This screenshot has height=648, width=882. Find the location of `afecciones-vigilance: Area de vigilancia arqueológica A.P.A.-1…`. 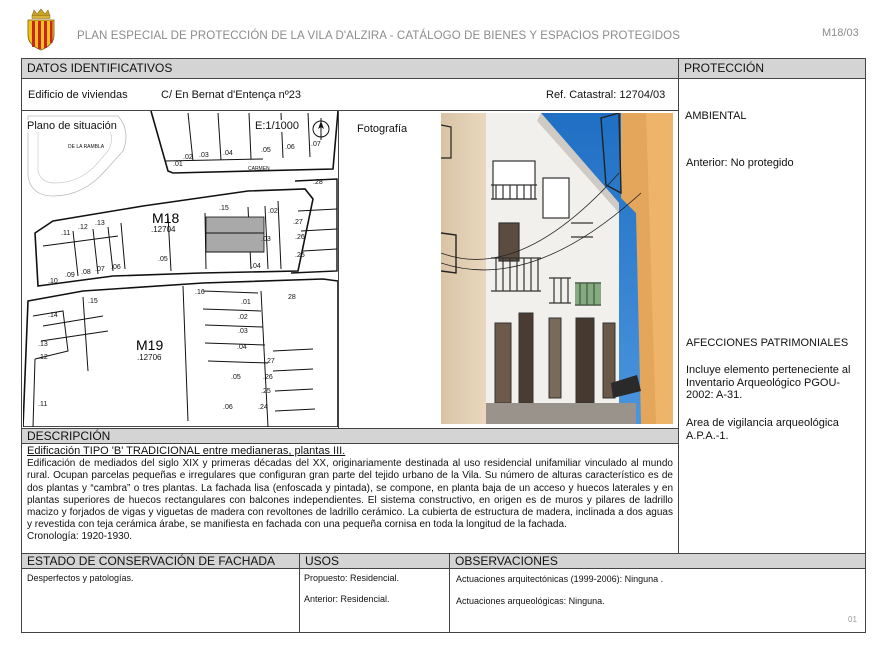

afecciones-vigilance: Area de vigilancia arqueológica A.P.A.-1… is located at coordinates (762, 429).